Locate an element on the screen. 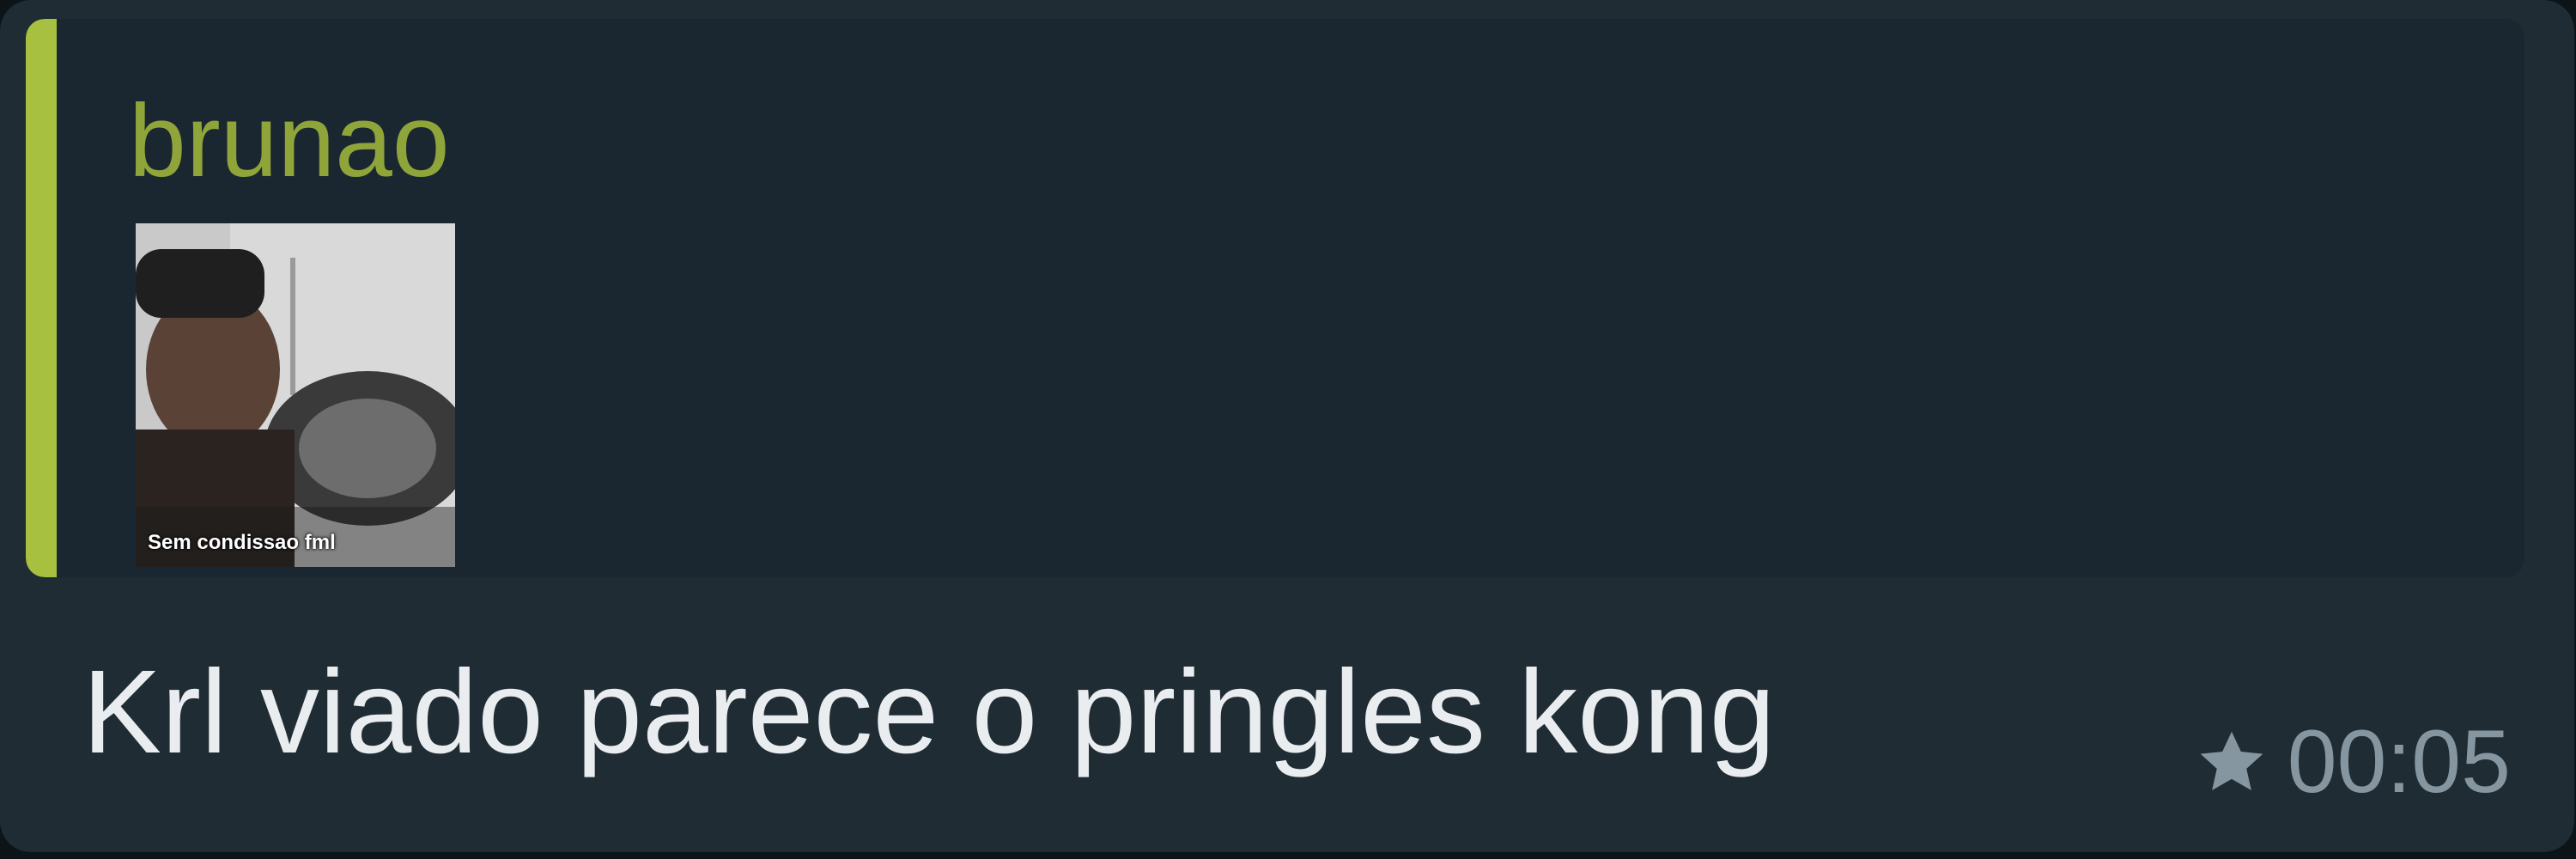 Image resolution: width=2576 pixels, height=859 pixels. message-meta: 00:05 is located at coordinates (2352, 762).